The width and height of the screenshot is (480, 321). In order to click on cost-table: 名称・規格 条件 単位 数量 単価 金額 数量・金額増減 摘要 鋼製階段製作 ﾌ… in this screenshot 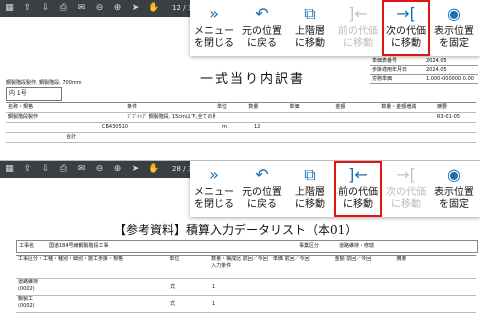, I will do `click(241, 122)`.